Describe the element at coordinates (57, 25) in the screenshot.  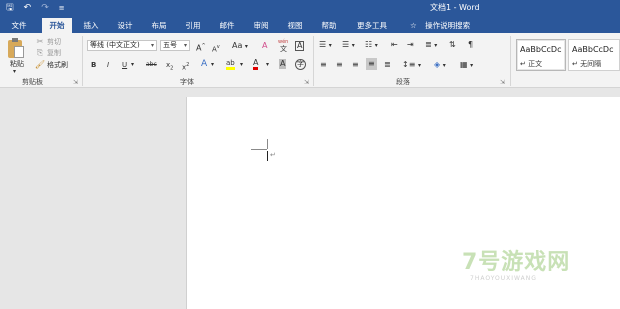
I see `tab-home: 开始` at that location.